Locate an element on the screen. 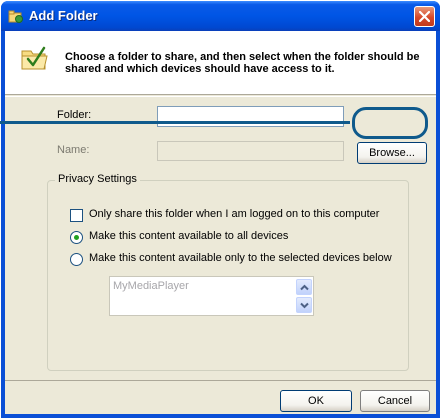  cancel-button: Cancel is located at coordinates (395, 401).